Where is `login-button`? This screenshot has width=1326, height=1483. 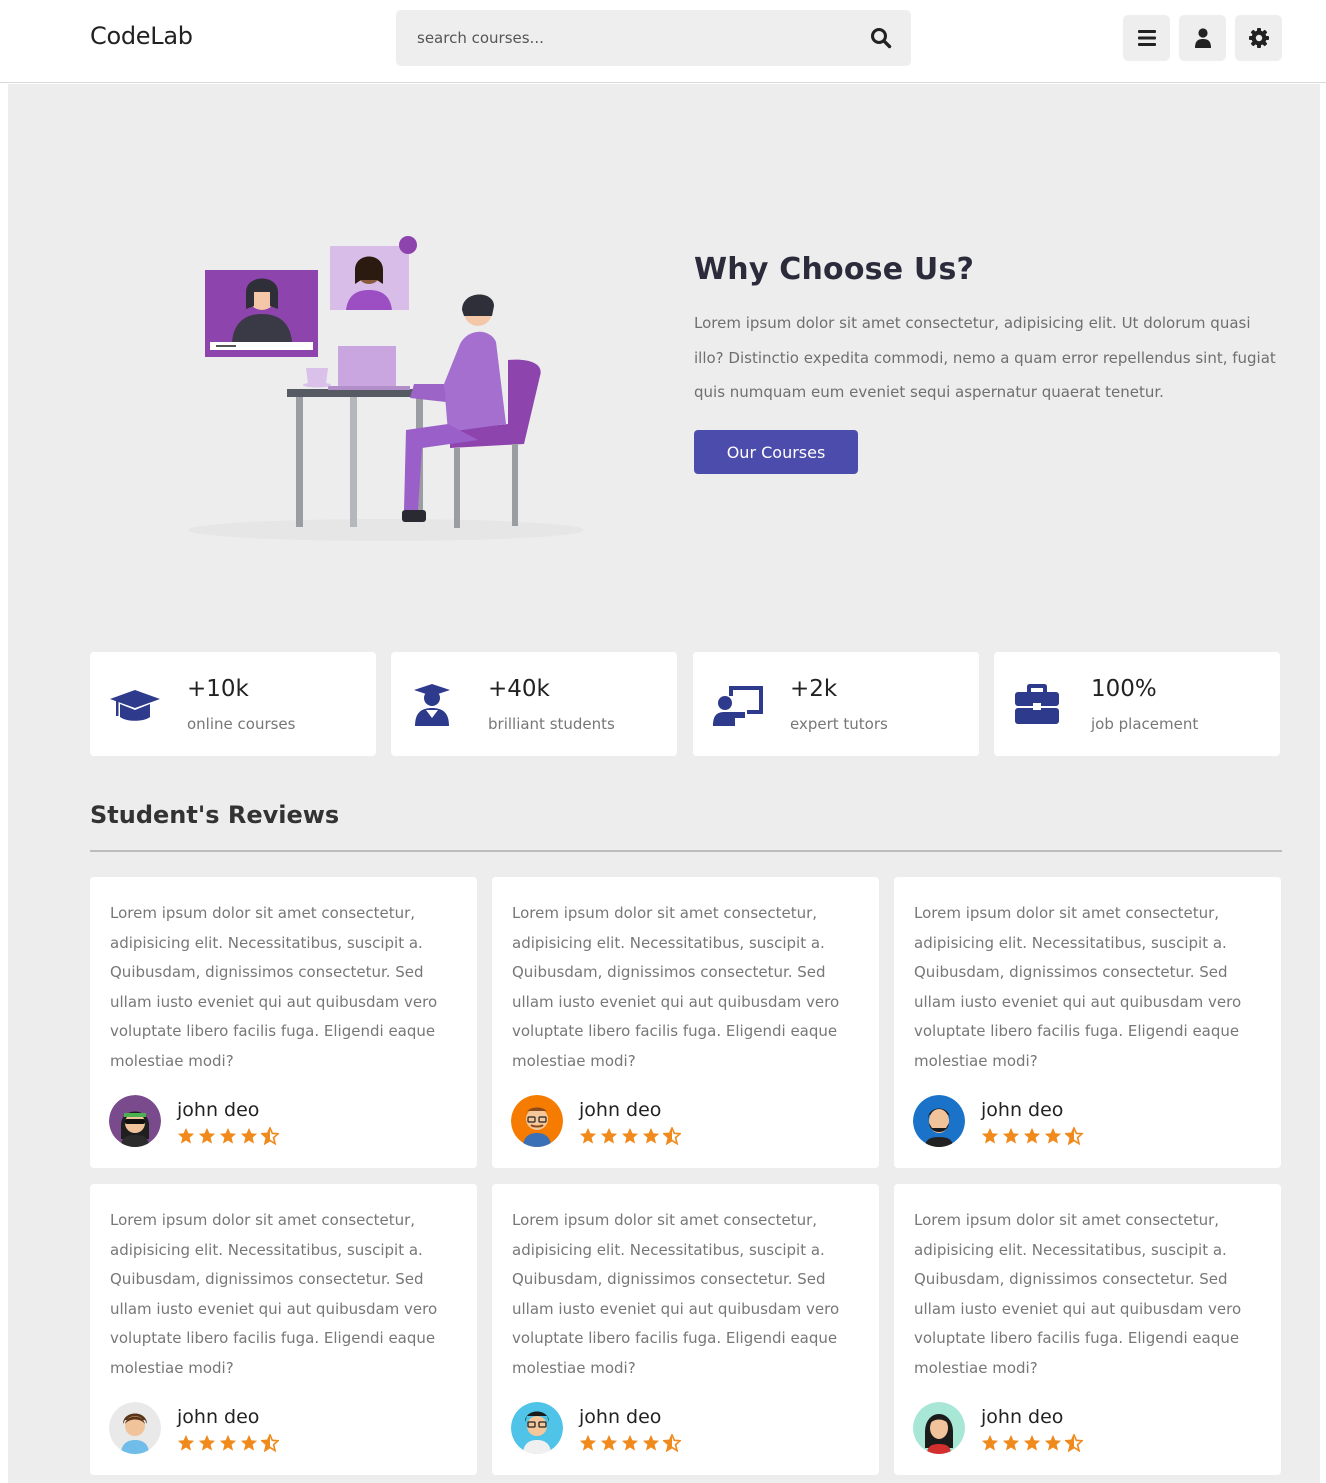 login-button is located at coordinates (1202, 38).